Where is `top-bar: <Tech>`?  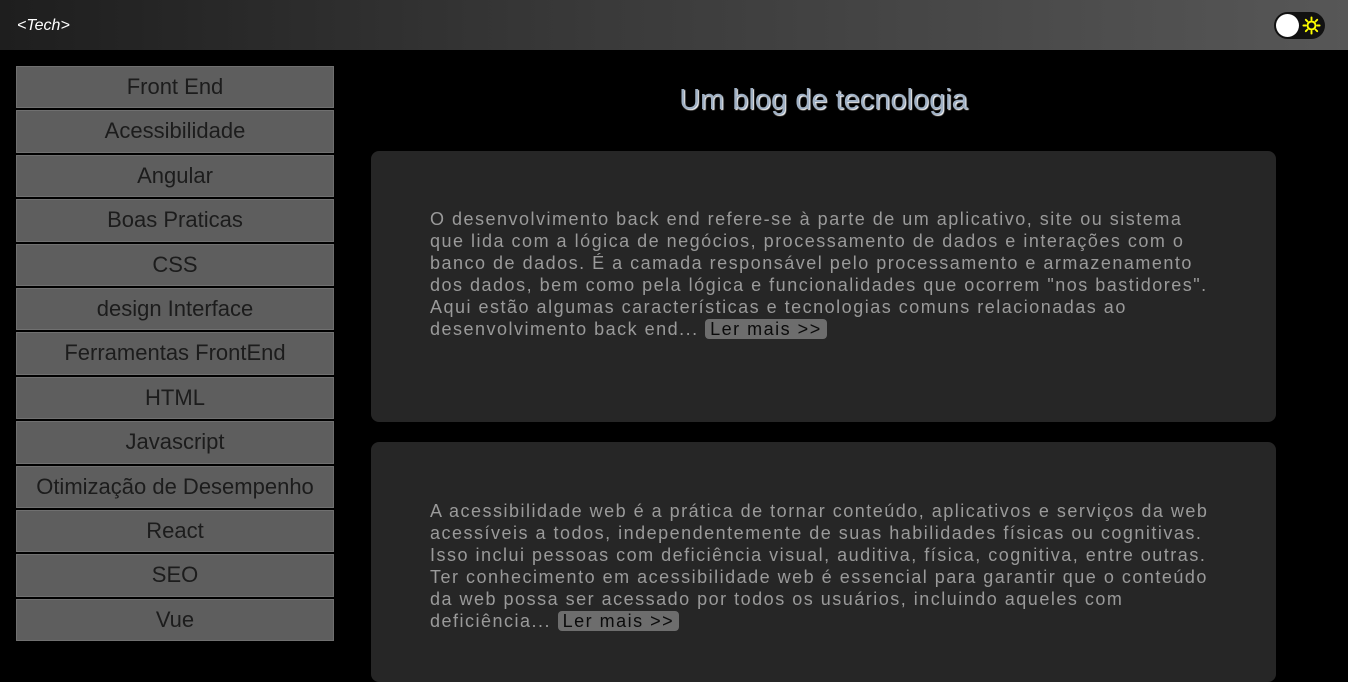 top-bar: <Tech> is located at coordinates (674, 25).